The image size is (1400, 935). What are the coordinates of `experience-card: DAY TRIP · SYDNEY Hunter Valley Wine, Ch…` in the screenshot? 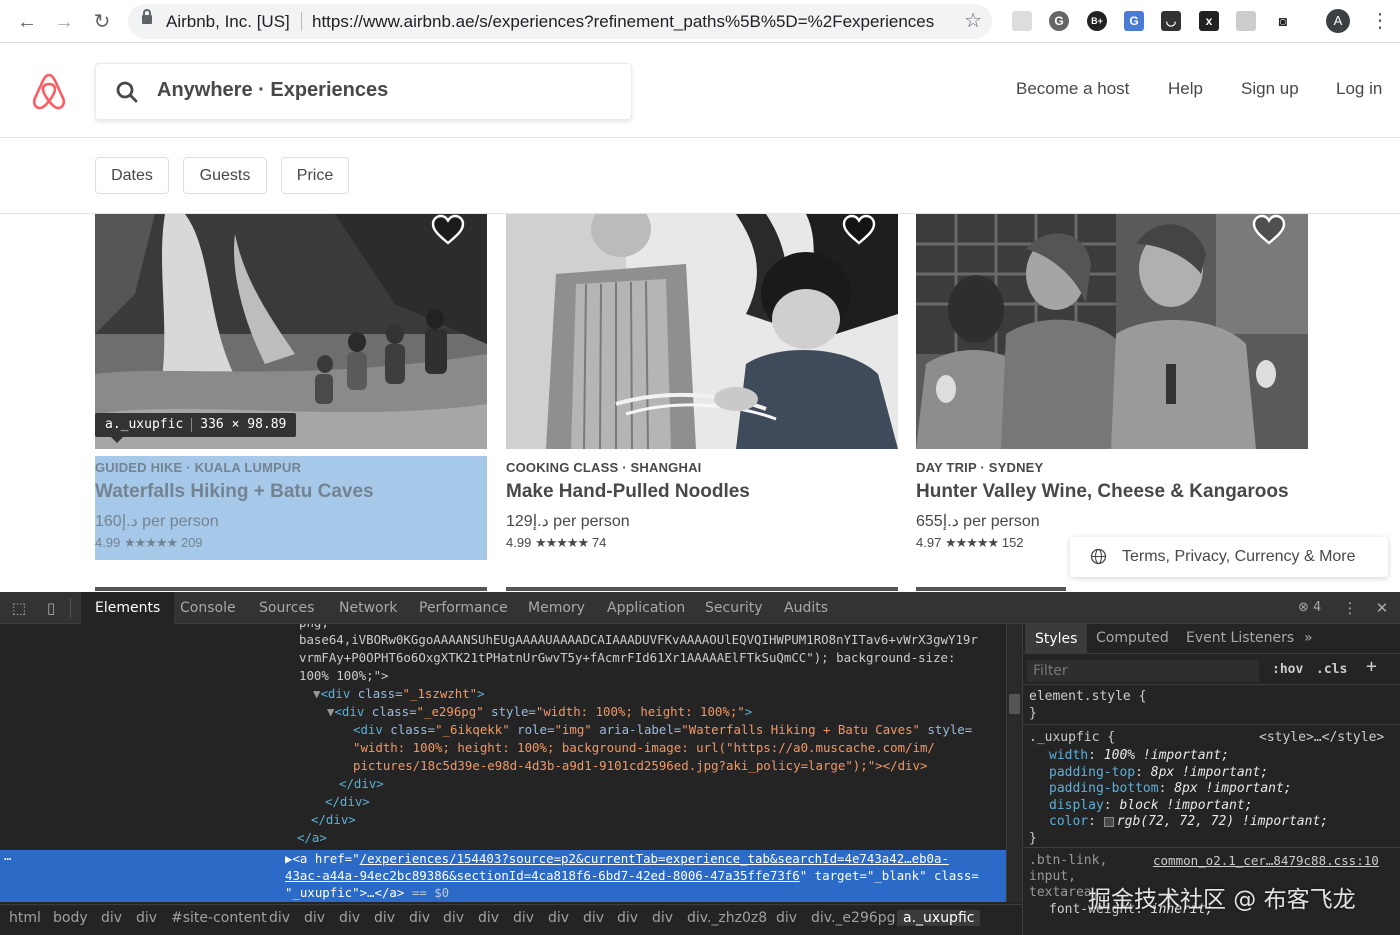 It's located at (1112, 387).